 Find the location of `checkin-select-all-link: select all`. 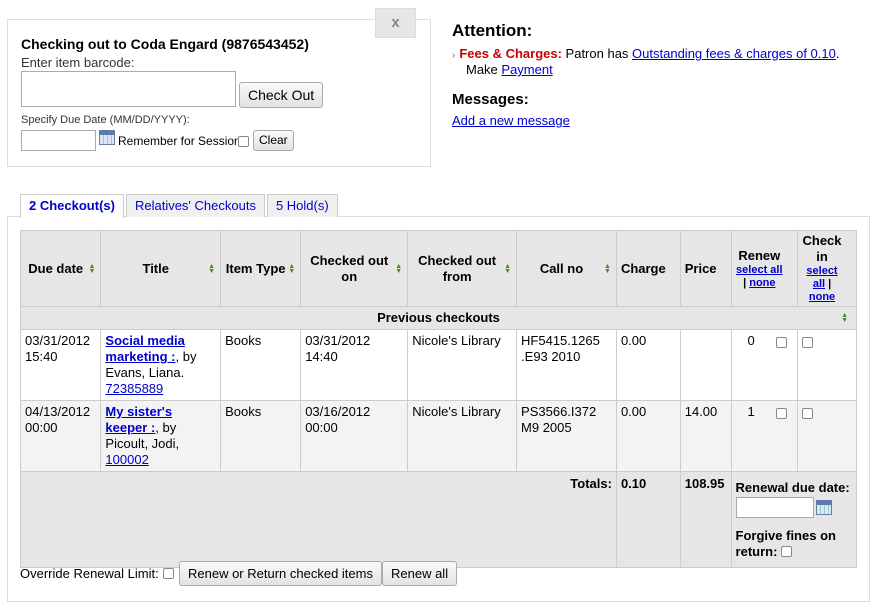

checkin-select-all-link: select all is located at coordinates (821, 277).